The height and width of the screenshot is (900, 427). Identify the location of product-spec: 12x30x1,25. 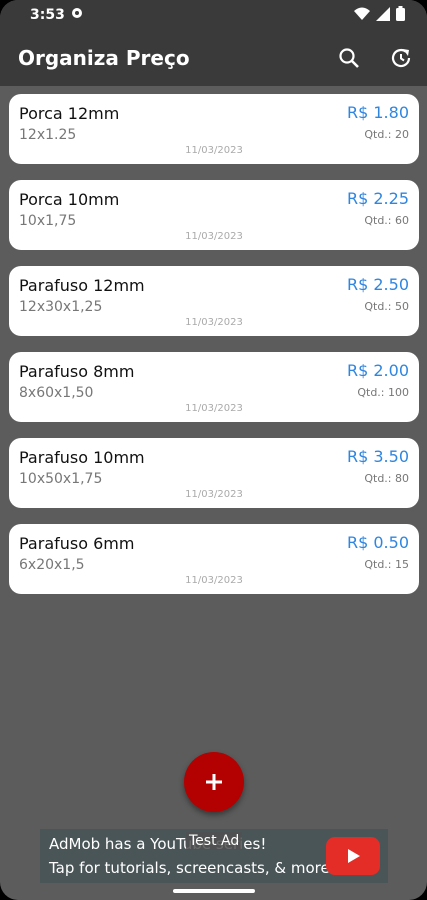
(61, 307).